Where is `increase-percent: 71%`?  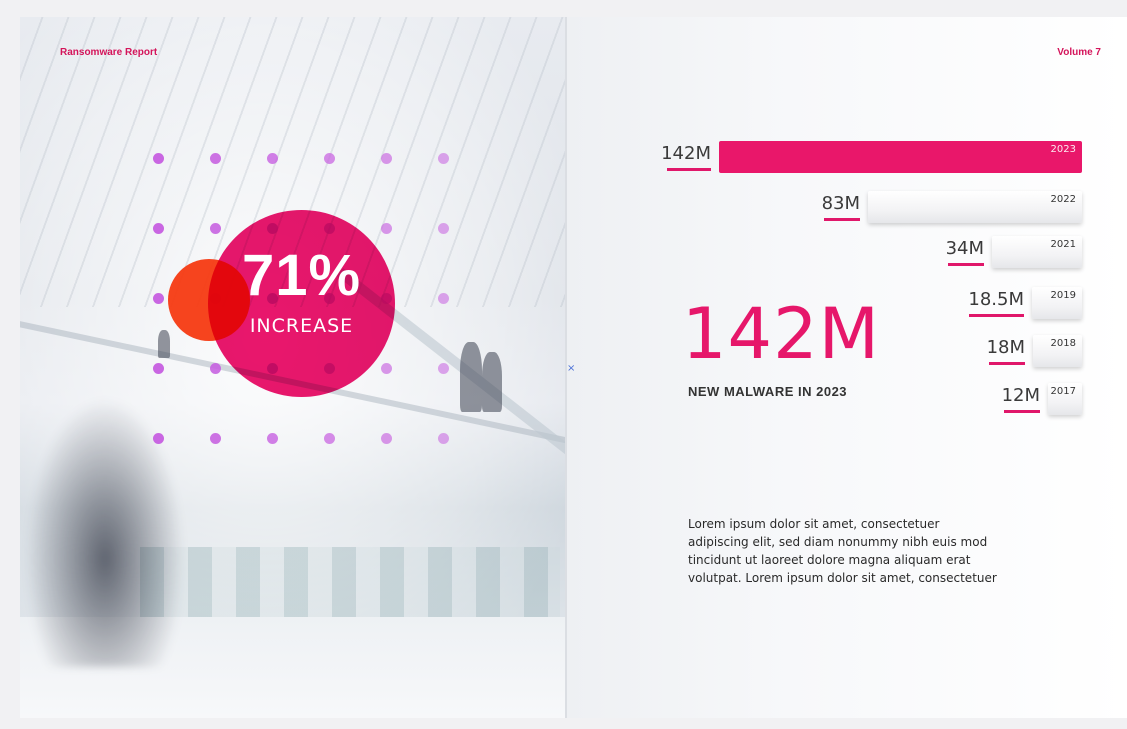 increase-percent: 71% is located at coordinates (301, 275).